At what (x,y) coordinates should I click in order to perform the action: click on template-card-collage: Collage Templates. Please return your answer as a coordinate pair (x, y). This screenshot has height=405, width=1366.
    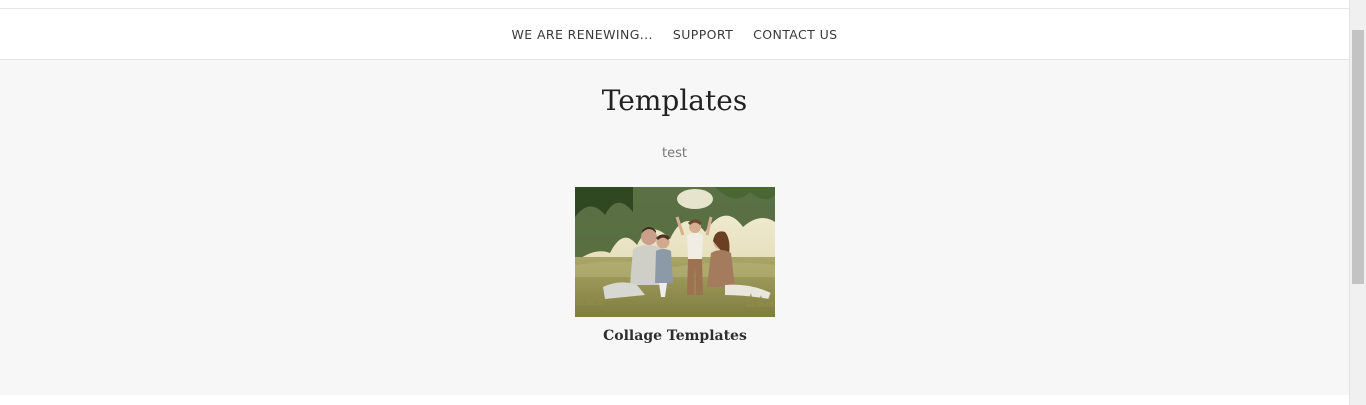
    Looking at the image, I should click on (675, 265).